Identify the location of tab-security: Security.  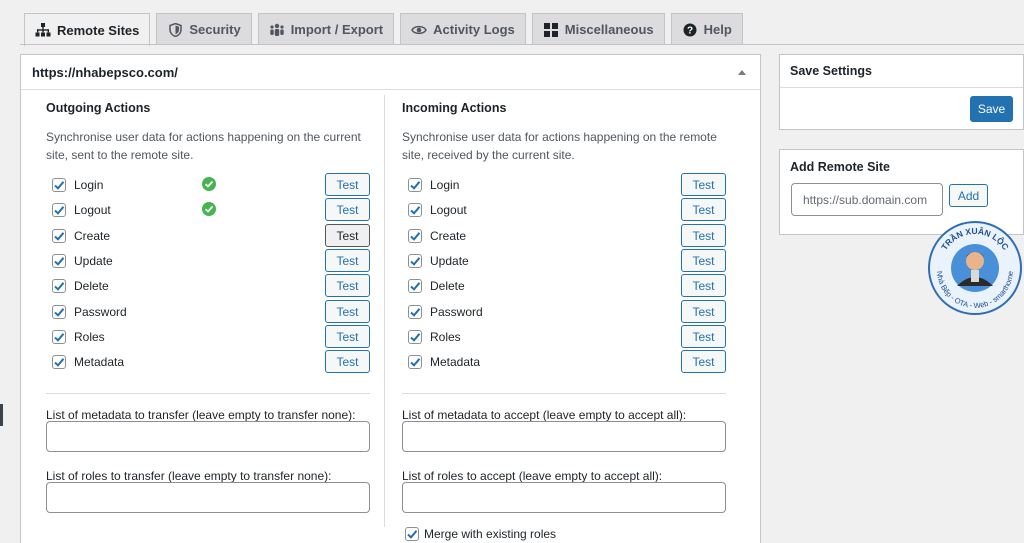
(204, 29).